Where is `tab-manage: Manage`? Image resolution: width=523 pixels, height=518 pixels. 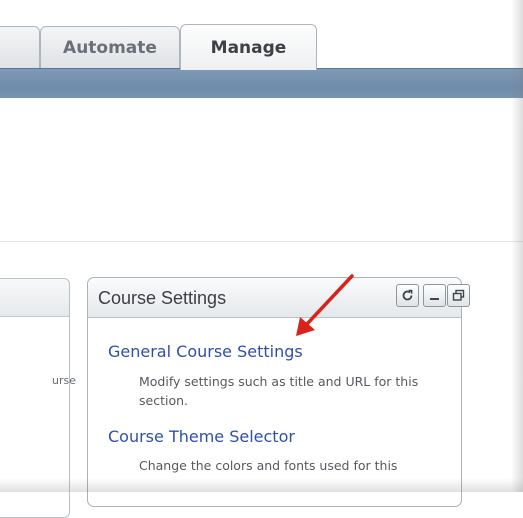 tab-manage: Manage is located at coordinates (248, 47).